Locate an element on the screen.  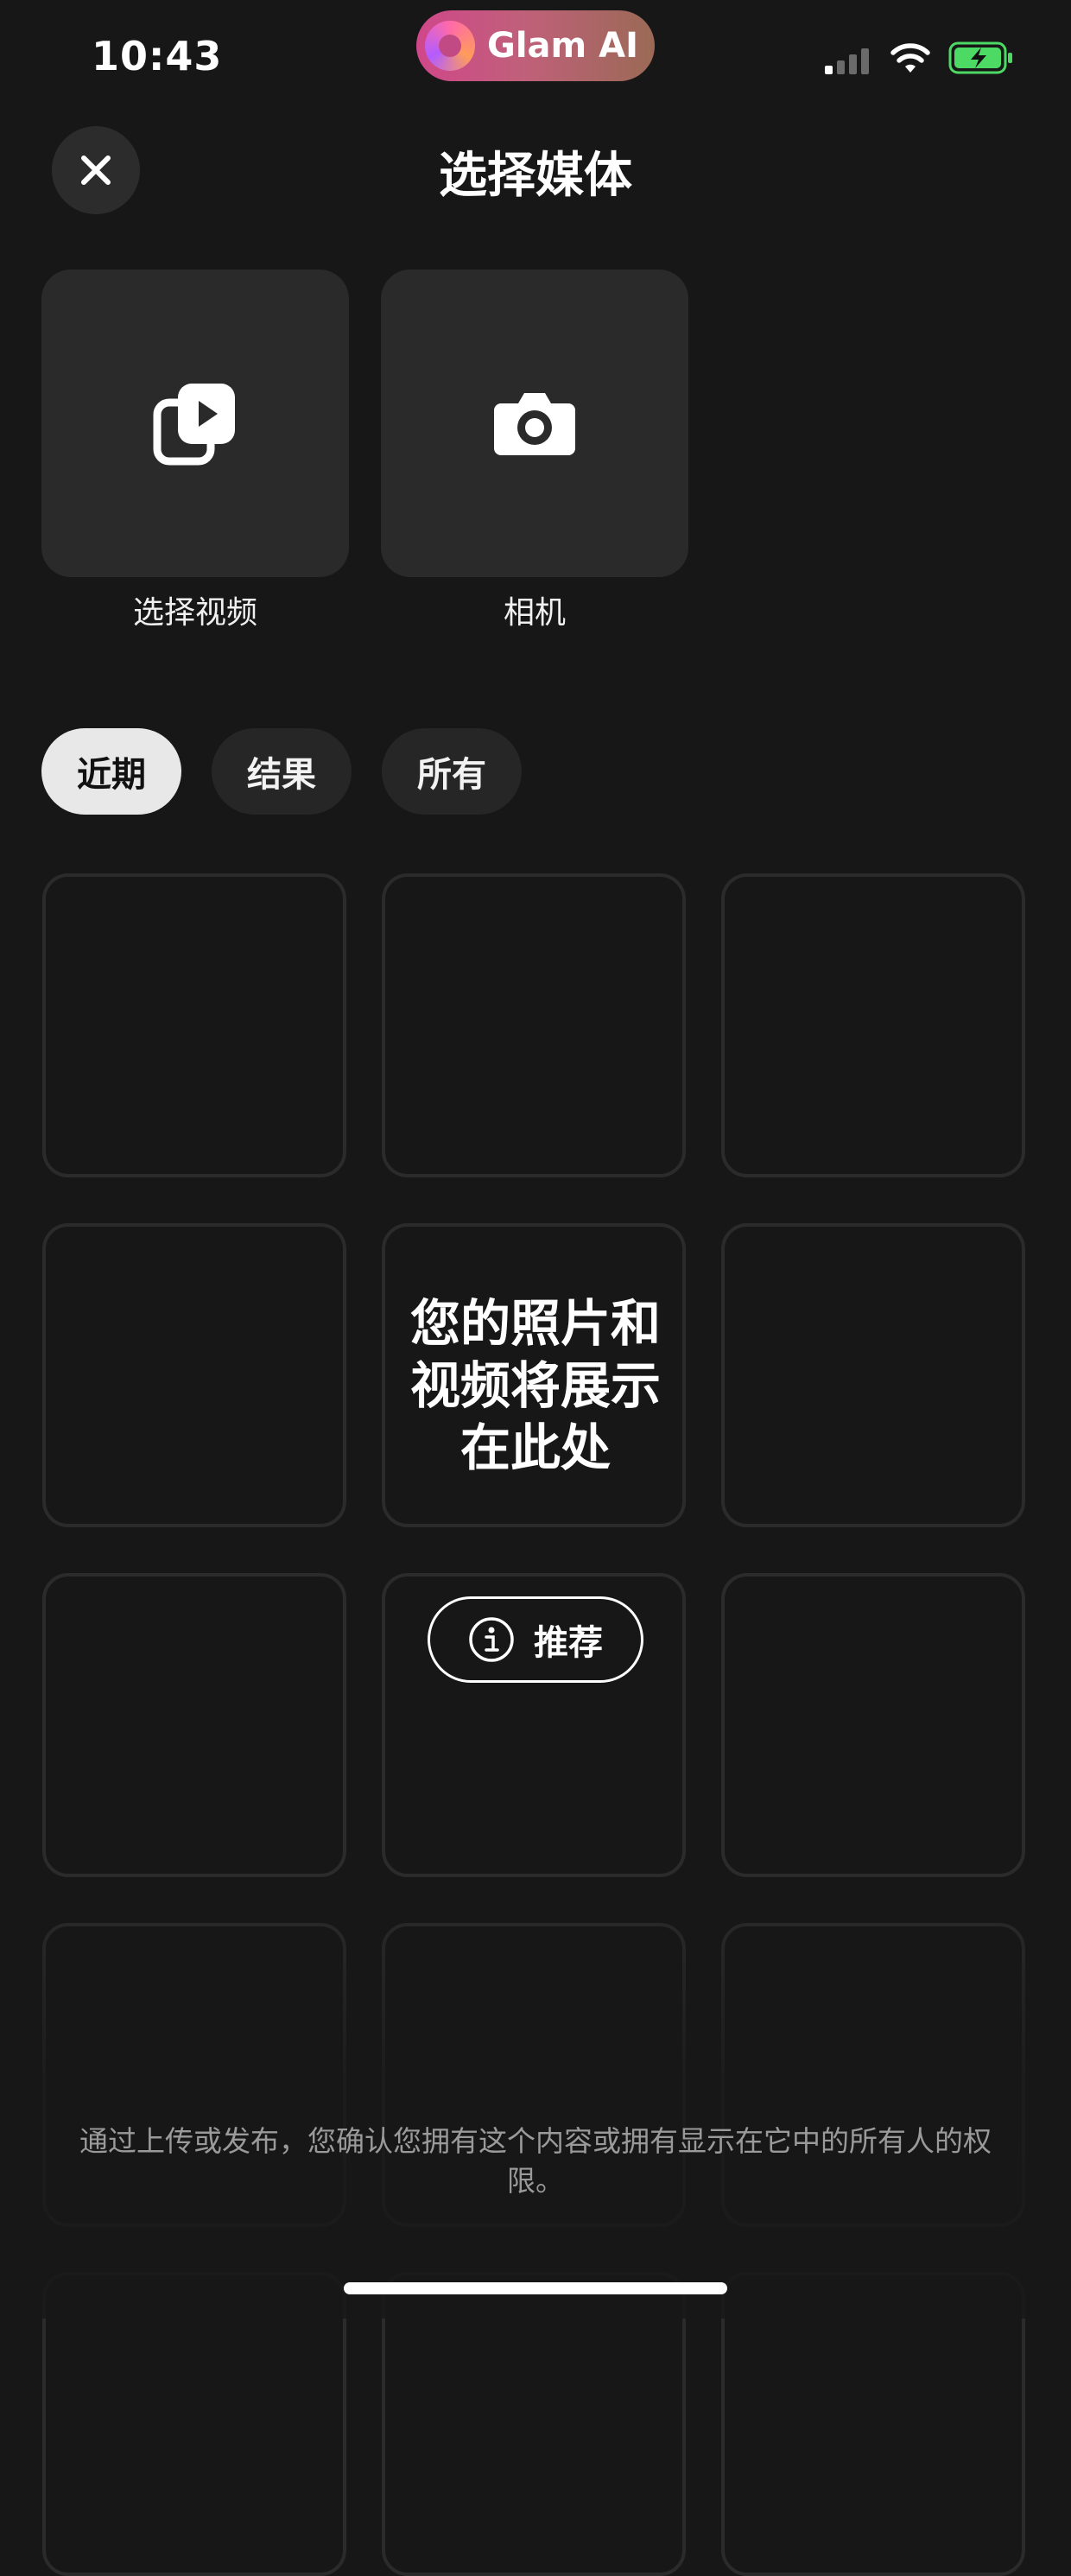
glam-ai-logo-icon is located at coordinates (450, 46).